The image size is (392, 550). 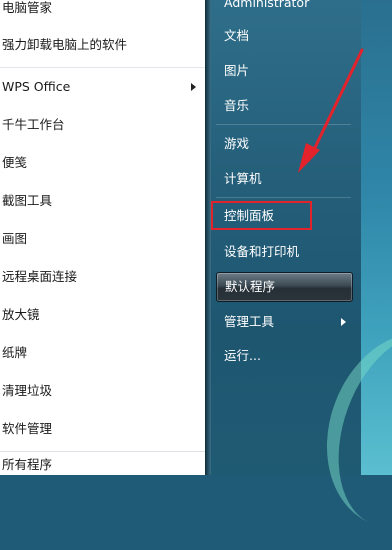 What do you see at coordinates (27, 200) in the screenshot?
I see `program-label: 截图工具` at bounding box center [27, 200].